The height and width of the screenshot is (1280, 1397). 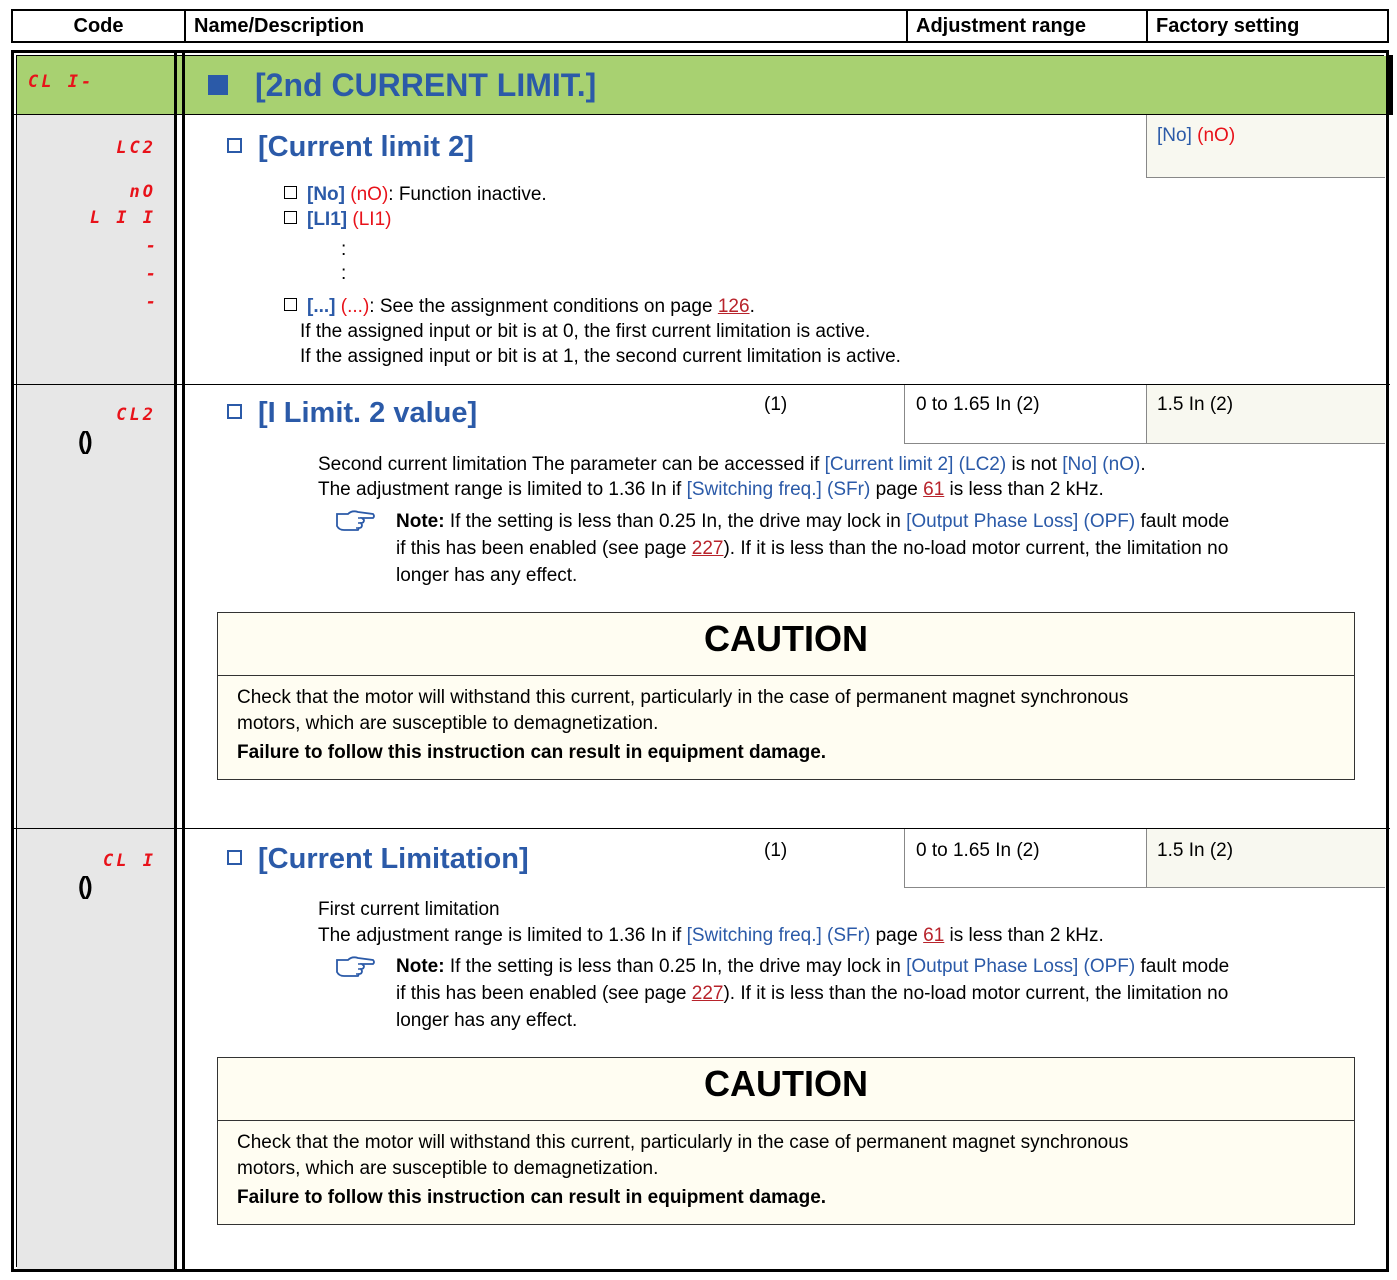 I want to click on code-col-rule-b, so click(x=183, y=662).